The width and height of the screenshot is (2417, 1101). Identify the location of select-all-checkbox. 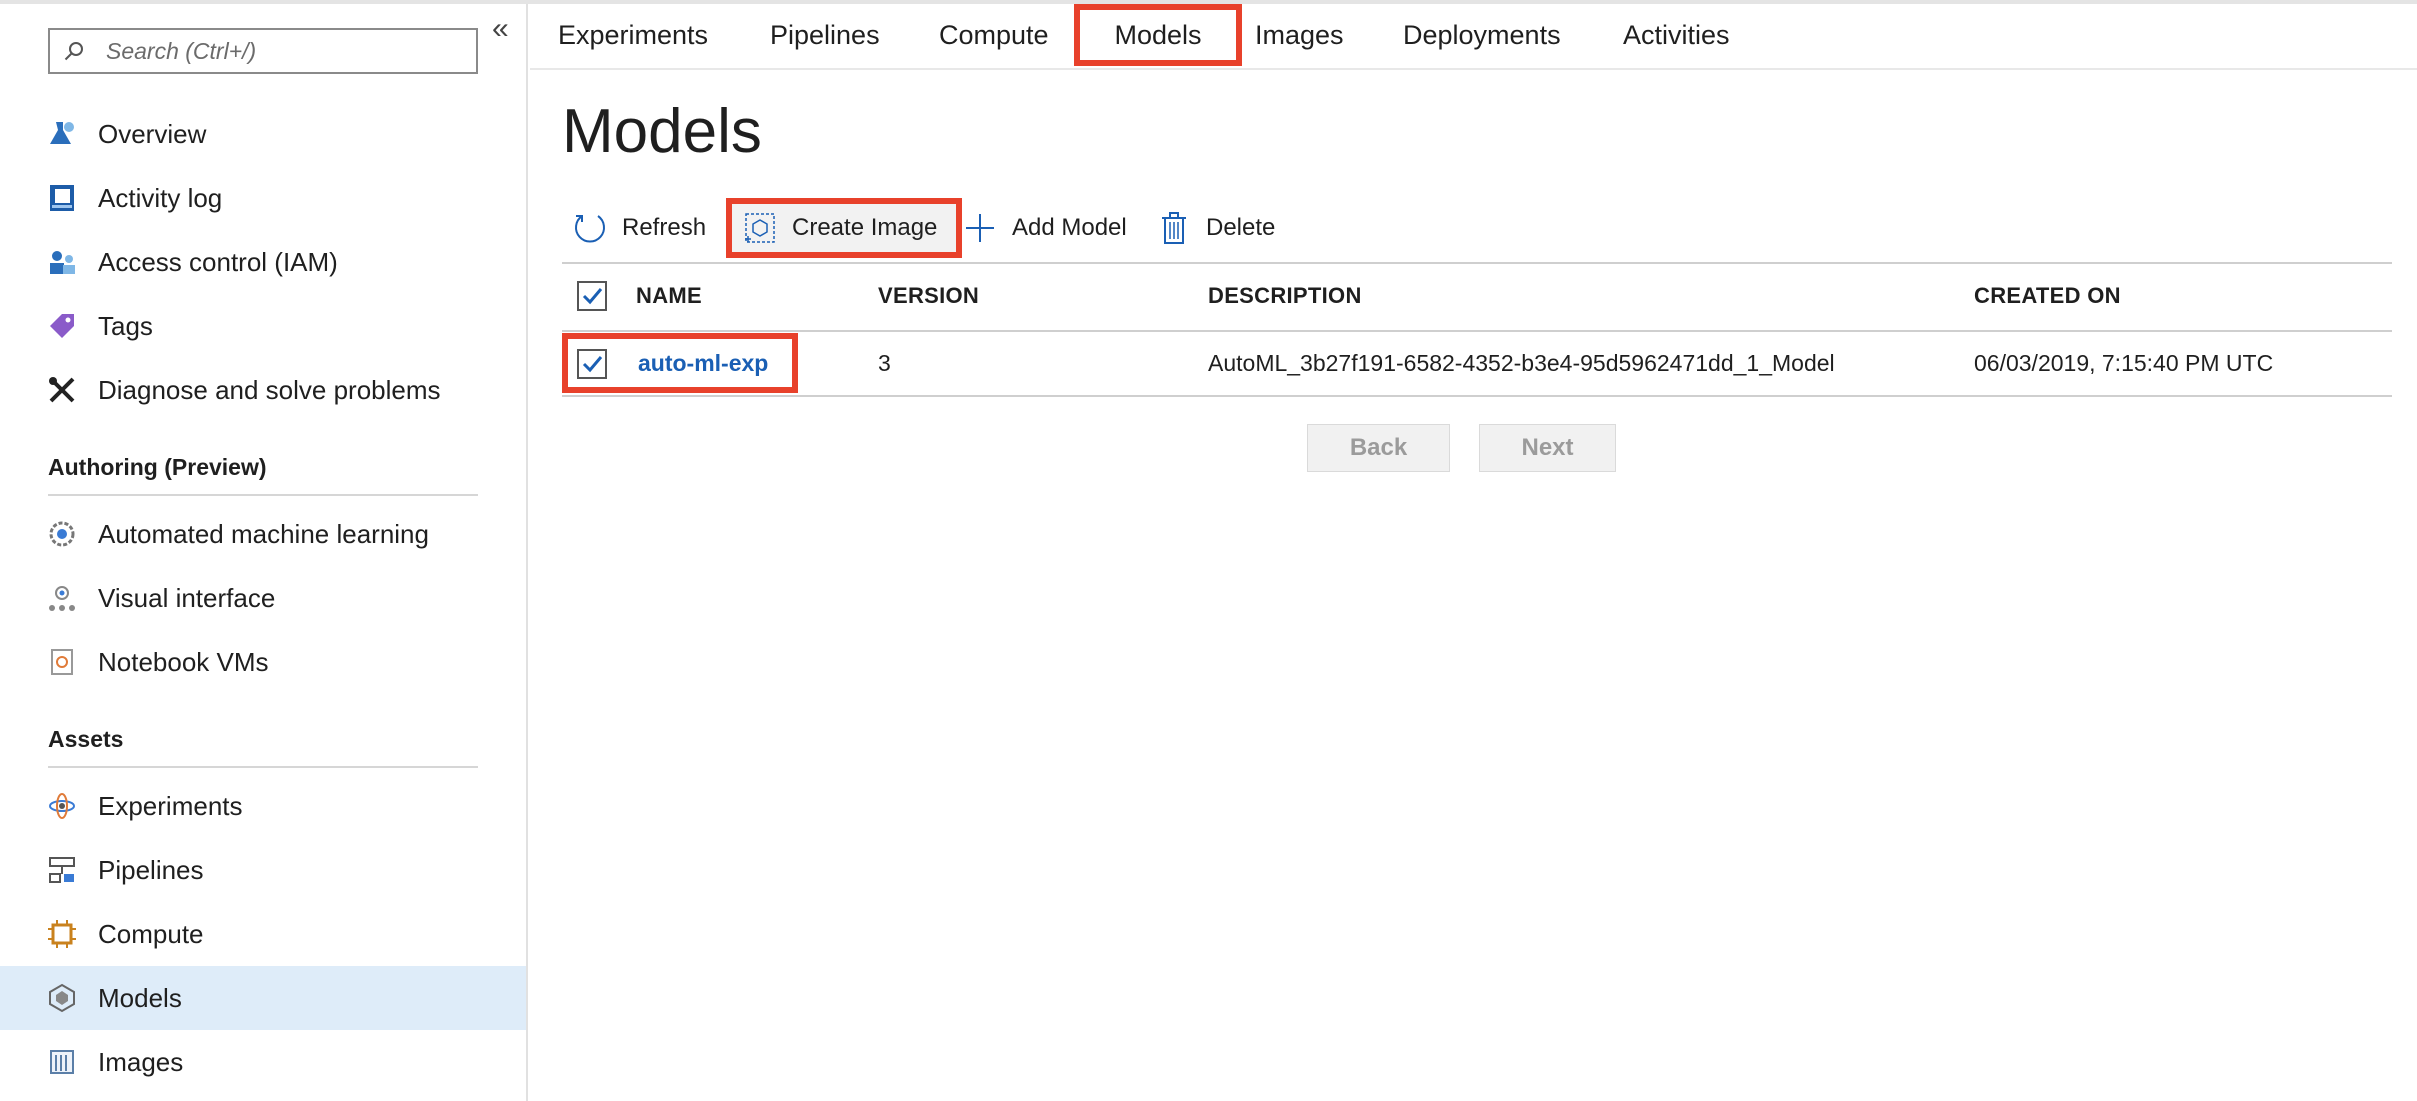
(592, 296).